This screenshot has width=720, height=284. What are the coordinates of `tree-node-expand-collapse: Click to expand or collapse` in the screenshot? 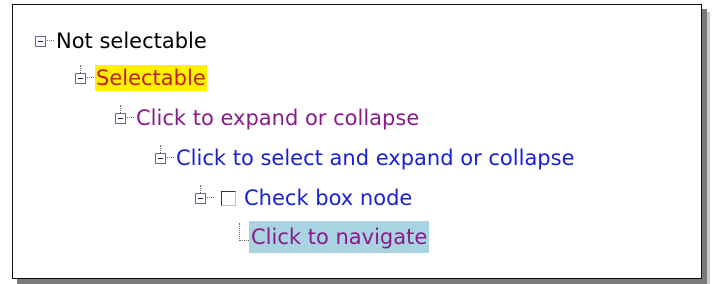 It's located at (267, 118).